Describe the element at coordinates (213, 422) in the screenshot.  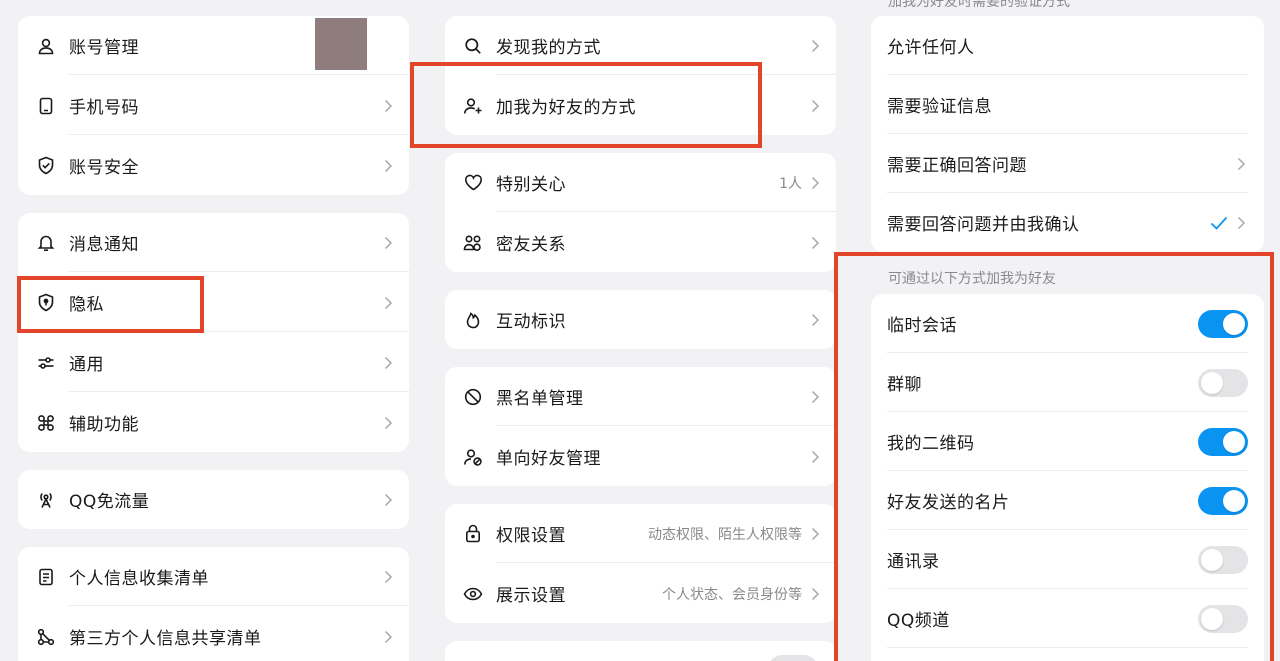
I see `settings-item-accessibility: 辅助功能` at that location.